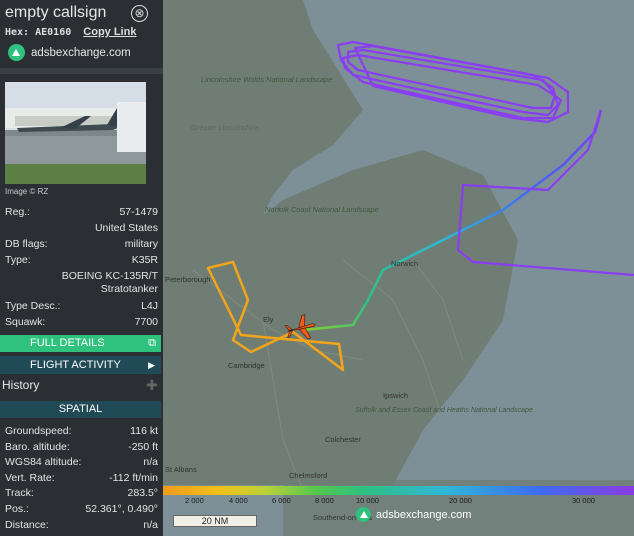  What do you see at coordinates (27, 191) in the screenshot?
I see `photo-credit: Image © RZ` at bounding box center [27, 191].